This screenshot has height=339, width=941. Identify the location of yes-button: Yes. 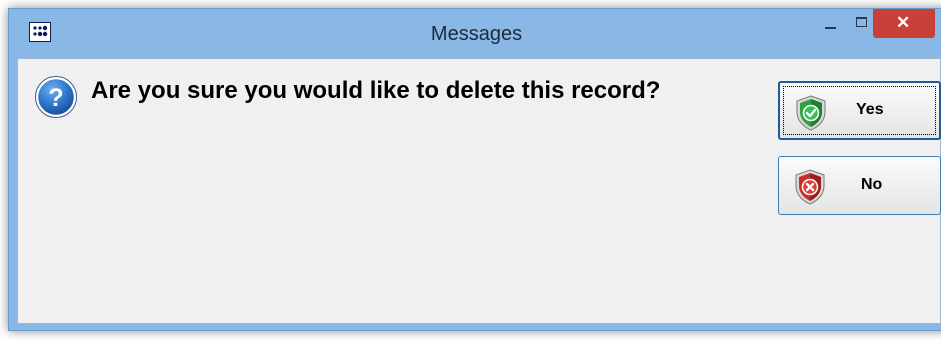
(859, 110).